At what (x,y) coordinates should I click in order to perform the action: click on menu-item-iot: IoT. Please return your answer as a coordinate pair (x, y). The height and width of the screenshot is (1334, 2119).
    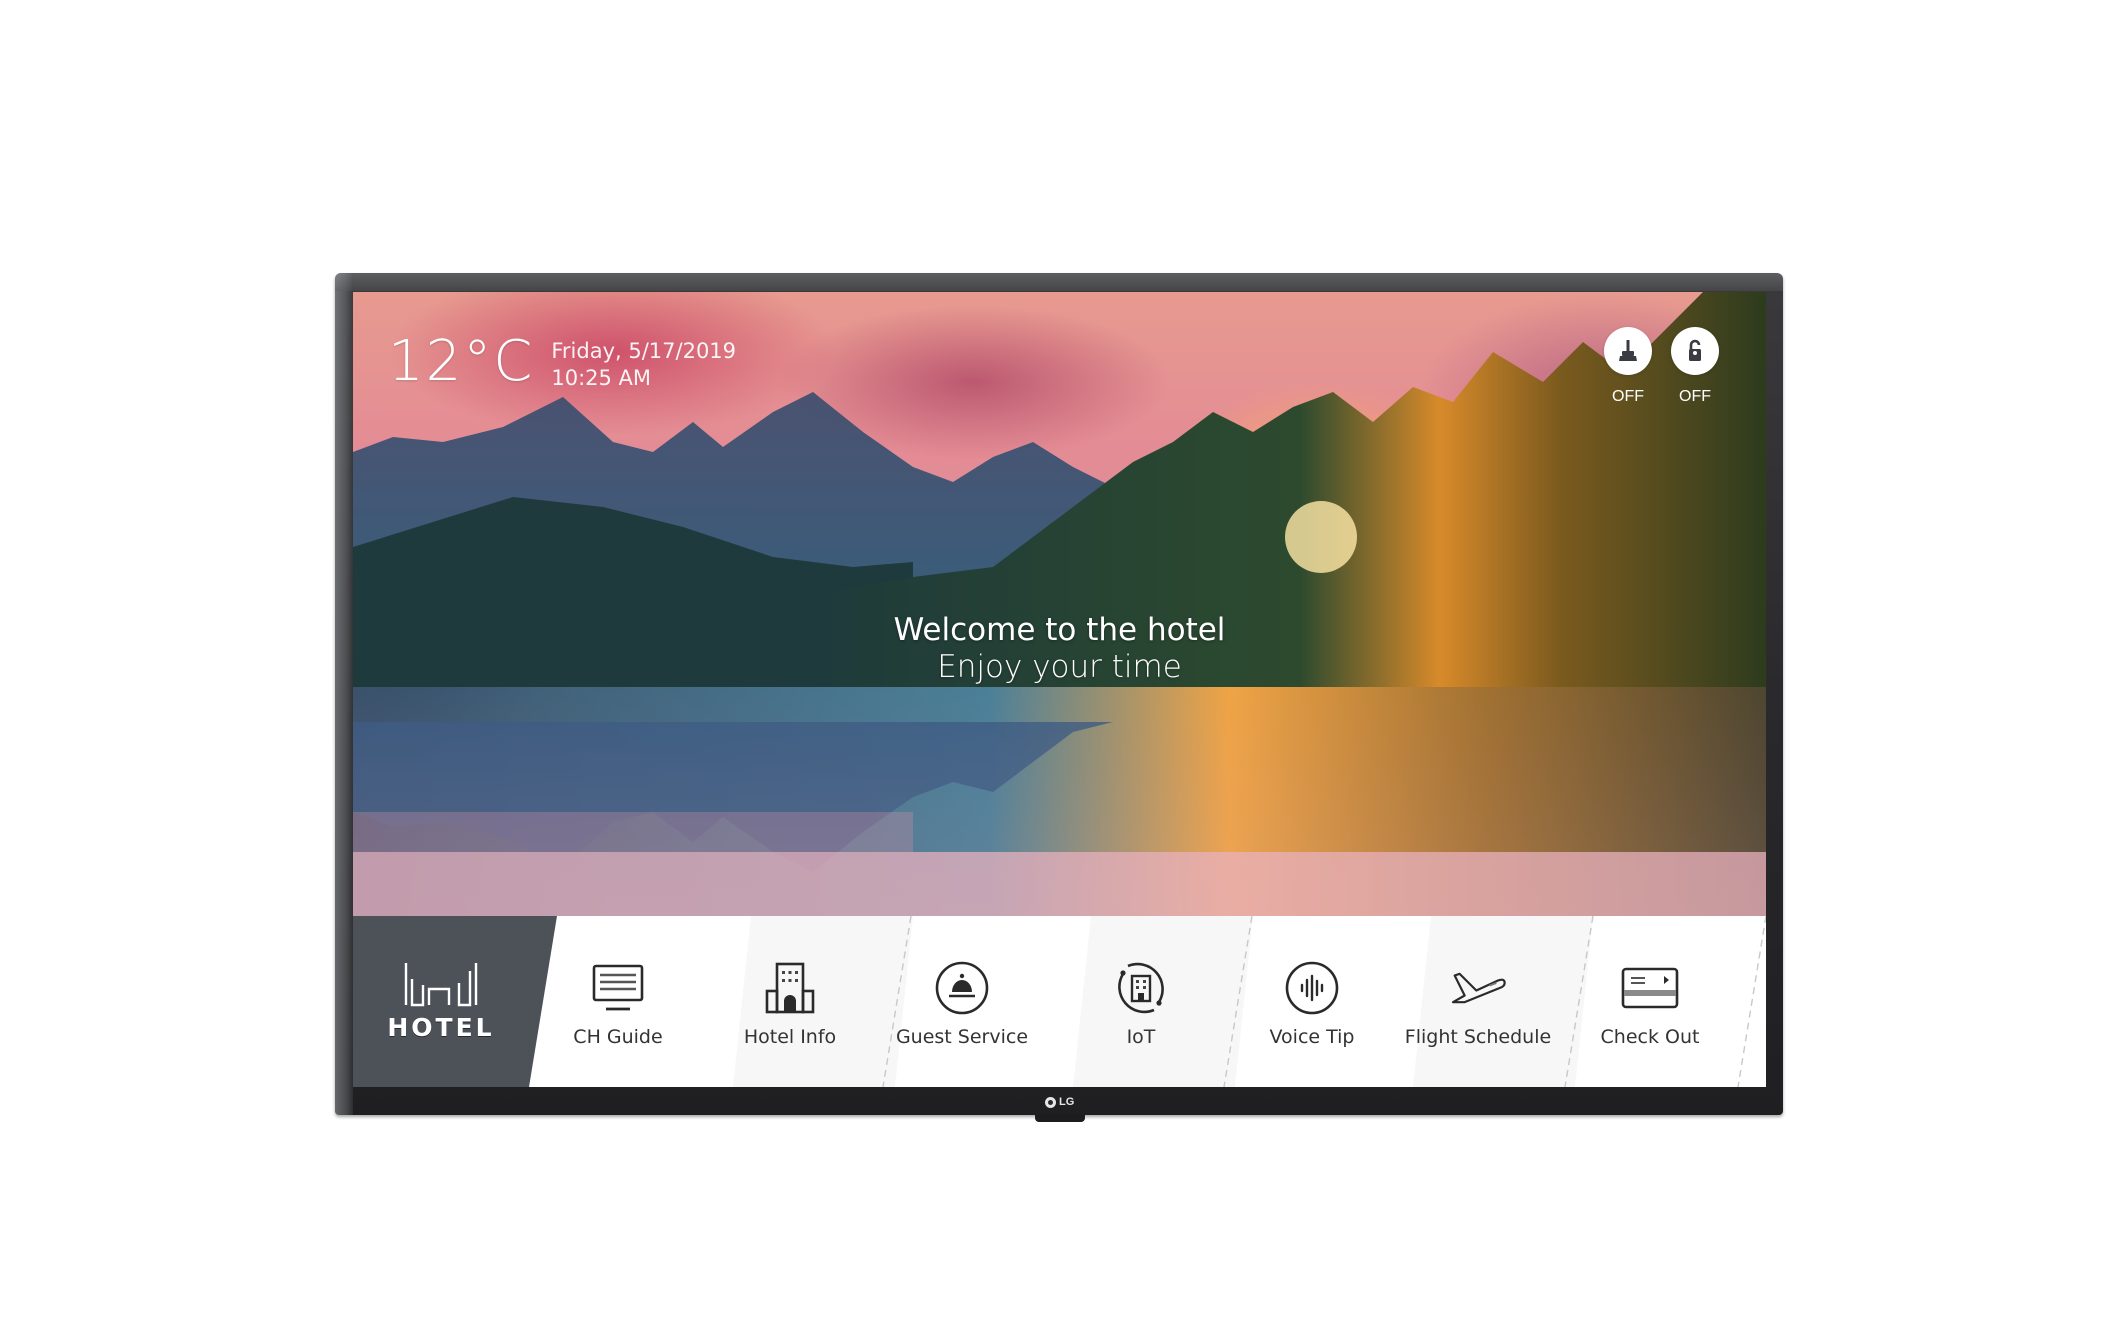
    Looking at the image, I should click on (1141, 1001).